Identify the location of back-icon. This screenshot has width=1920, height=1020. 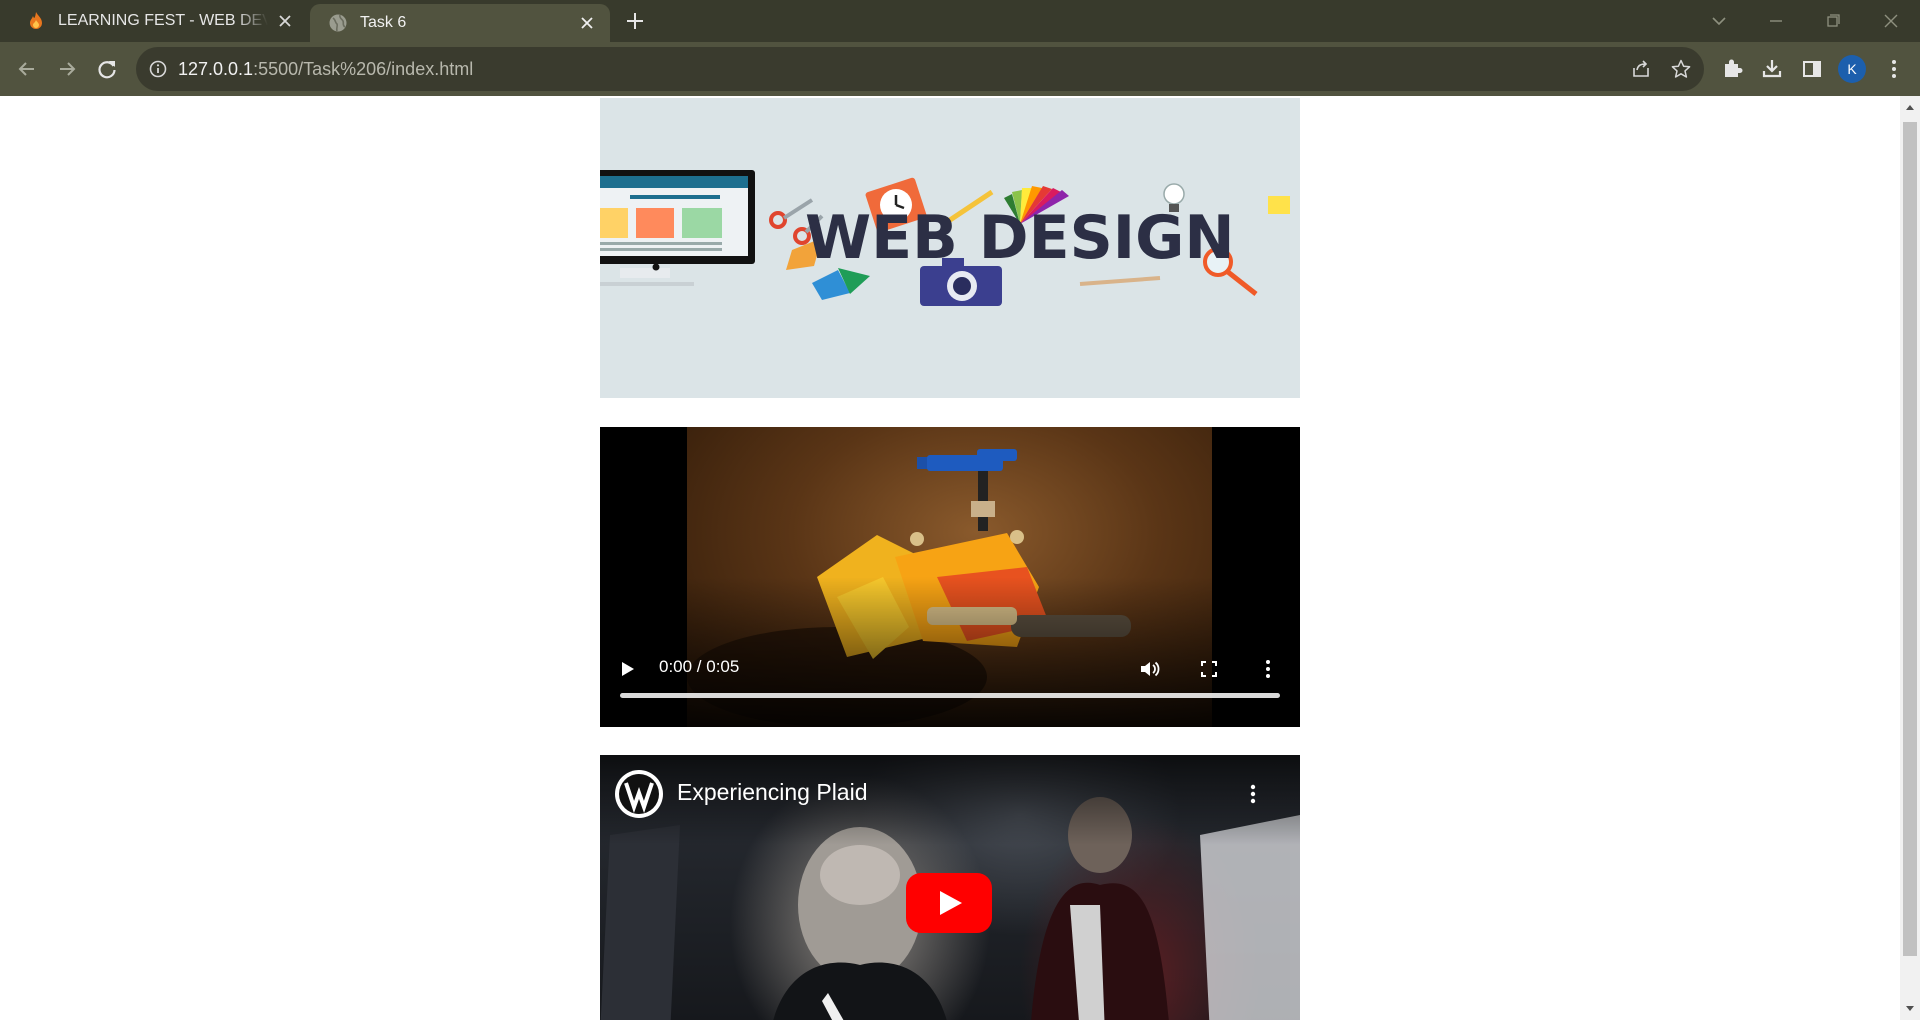
(27, 69).